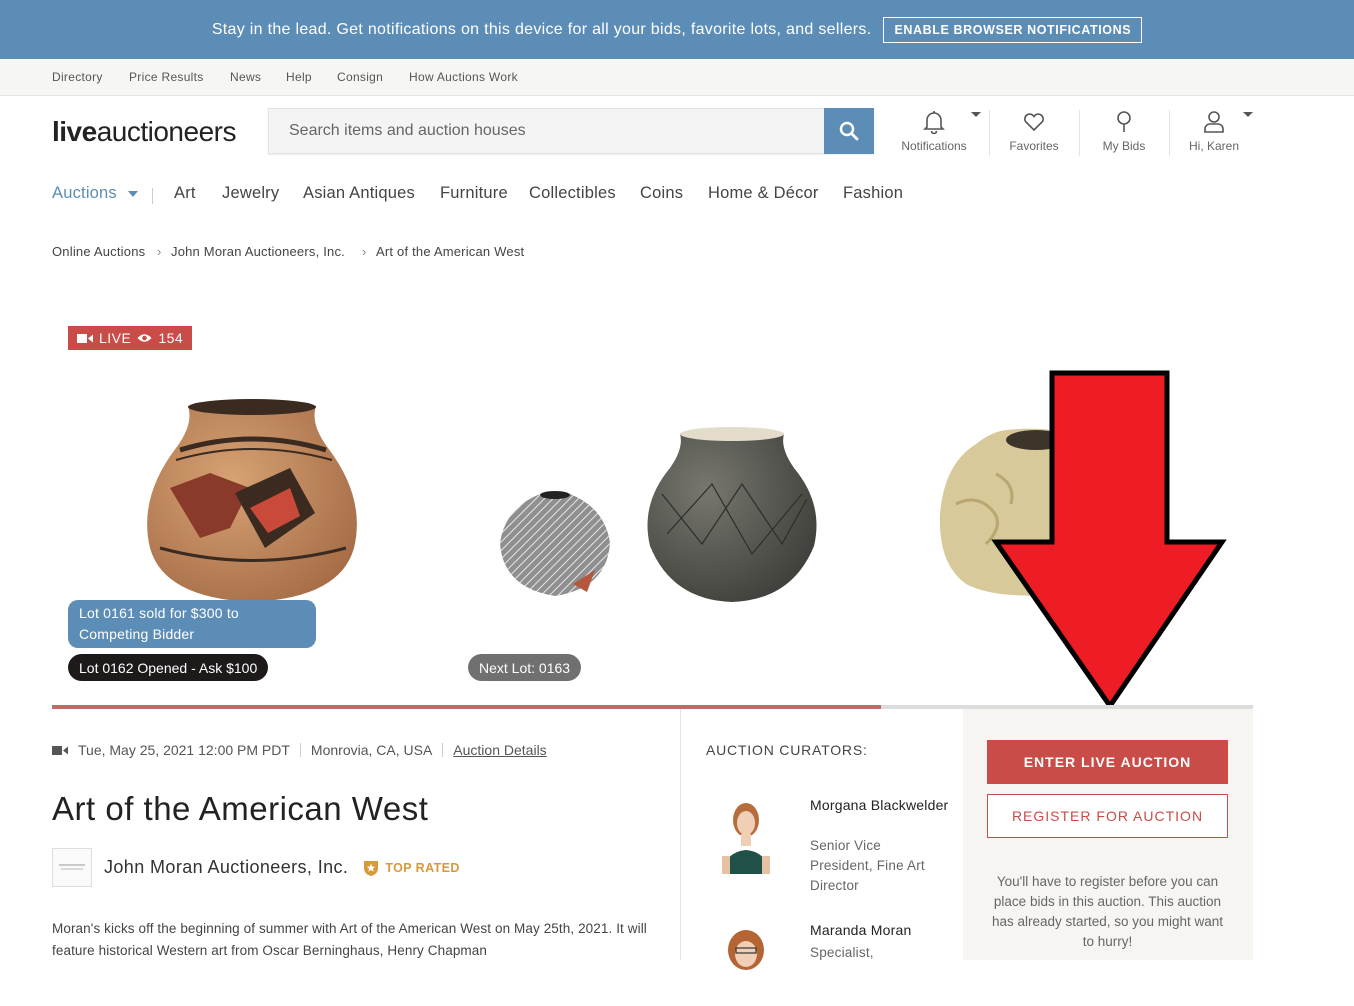 The image size is (1354, 1006). Describe the element at coordinates (371, 750) in the screenshot. I see `auction-location: Monrovia, CA, USA` at that location.